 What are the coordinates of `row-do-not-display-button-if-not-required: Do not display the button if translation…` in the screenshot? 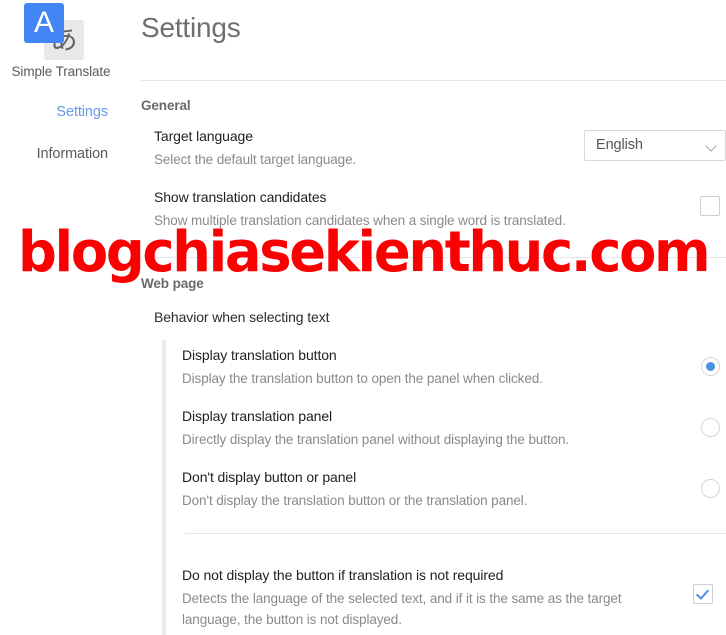 It's located at (427, 598).